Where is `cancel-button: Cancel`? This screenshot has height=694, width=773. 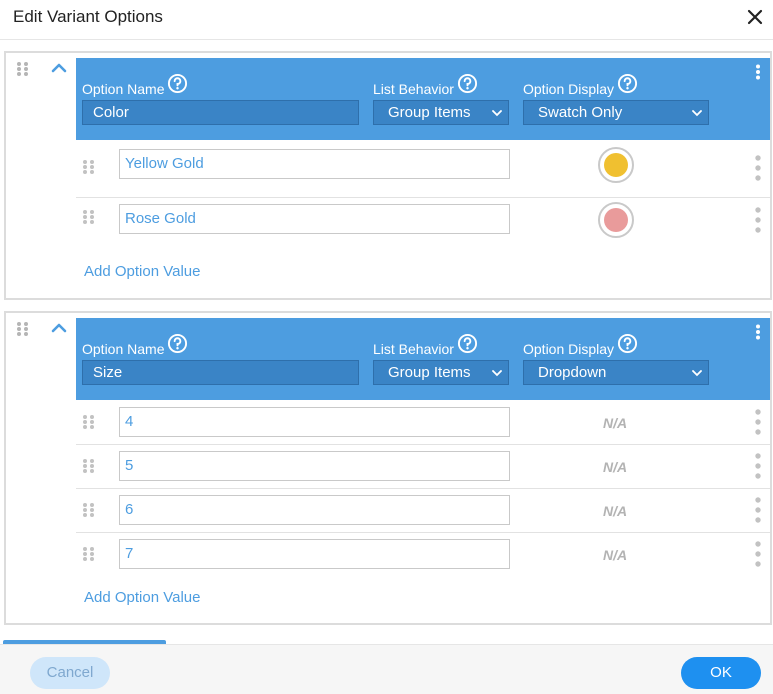 cancel-button: Cancel is located at coordinates (70, 673).